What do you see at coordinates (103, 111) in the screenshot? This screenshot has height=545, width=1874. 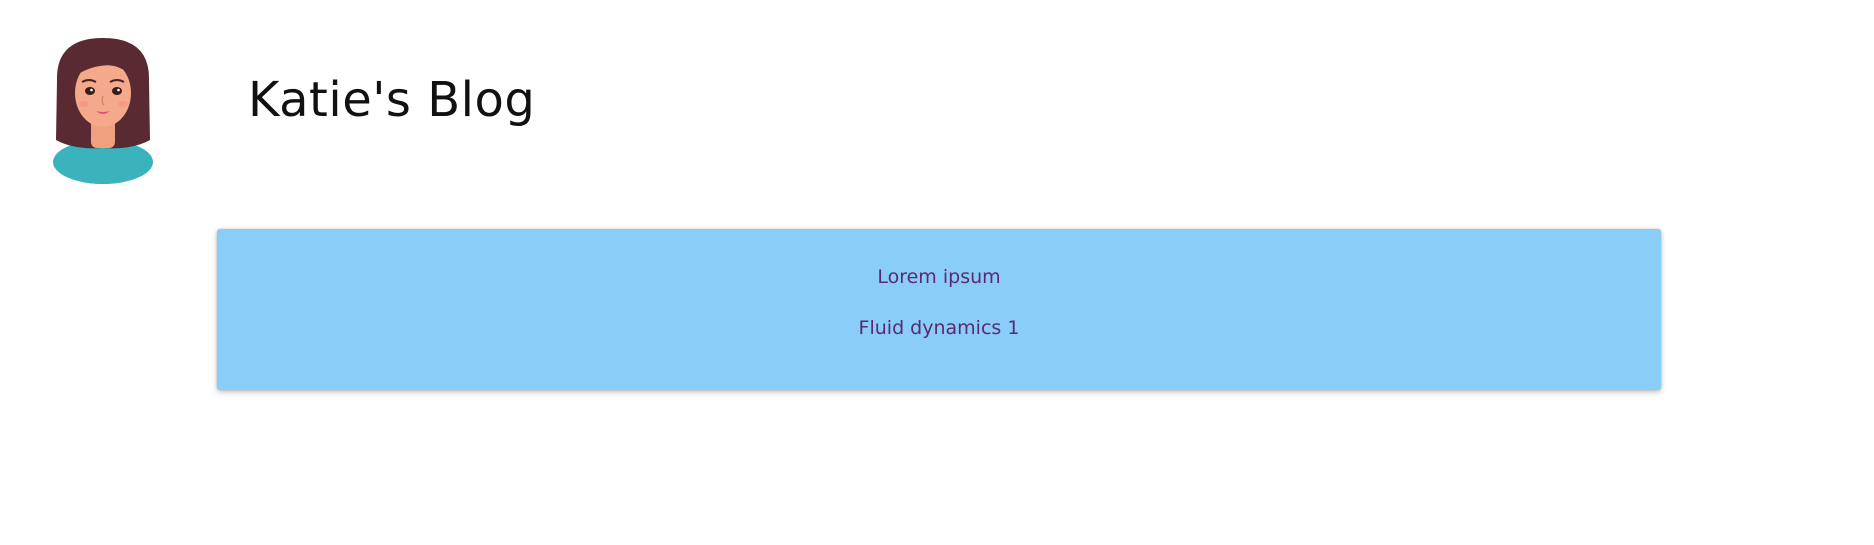 I see `woman-avatar-icon` at bounding box center [103, 111].